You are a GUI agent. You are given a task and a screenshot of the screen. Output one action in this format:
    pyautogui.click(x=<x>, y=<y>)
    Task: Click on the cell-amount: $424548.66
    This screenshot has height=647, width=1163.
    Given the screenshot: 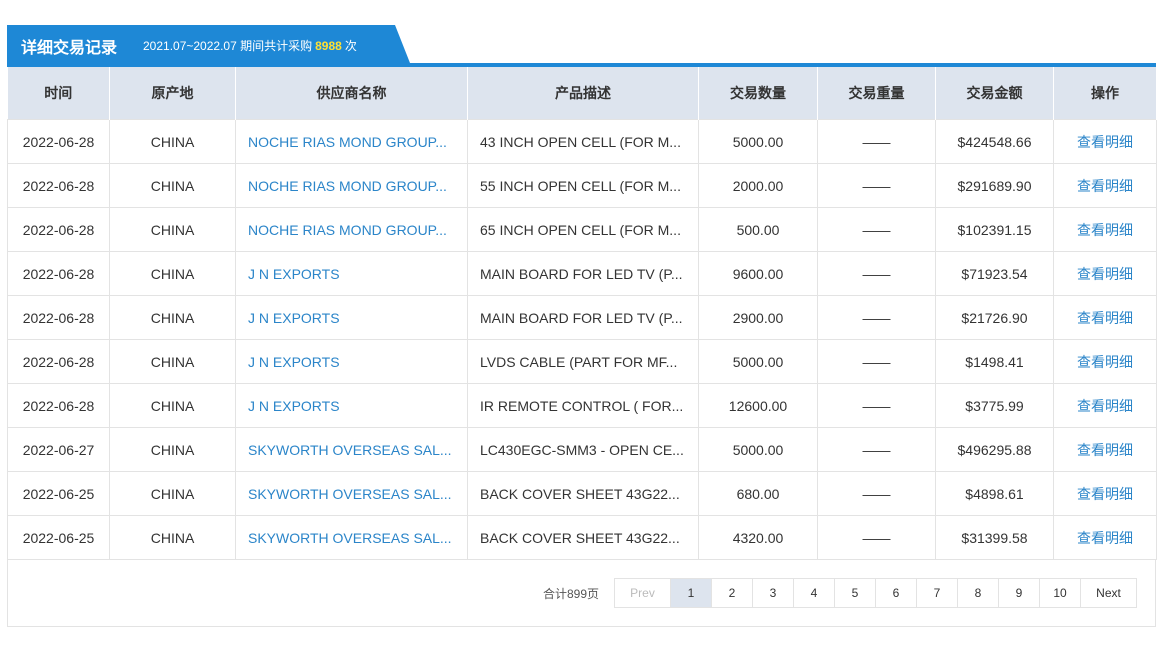 What is the action you would take?
    pyautogui.click(x=994, y=141)
    